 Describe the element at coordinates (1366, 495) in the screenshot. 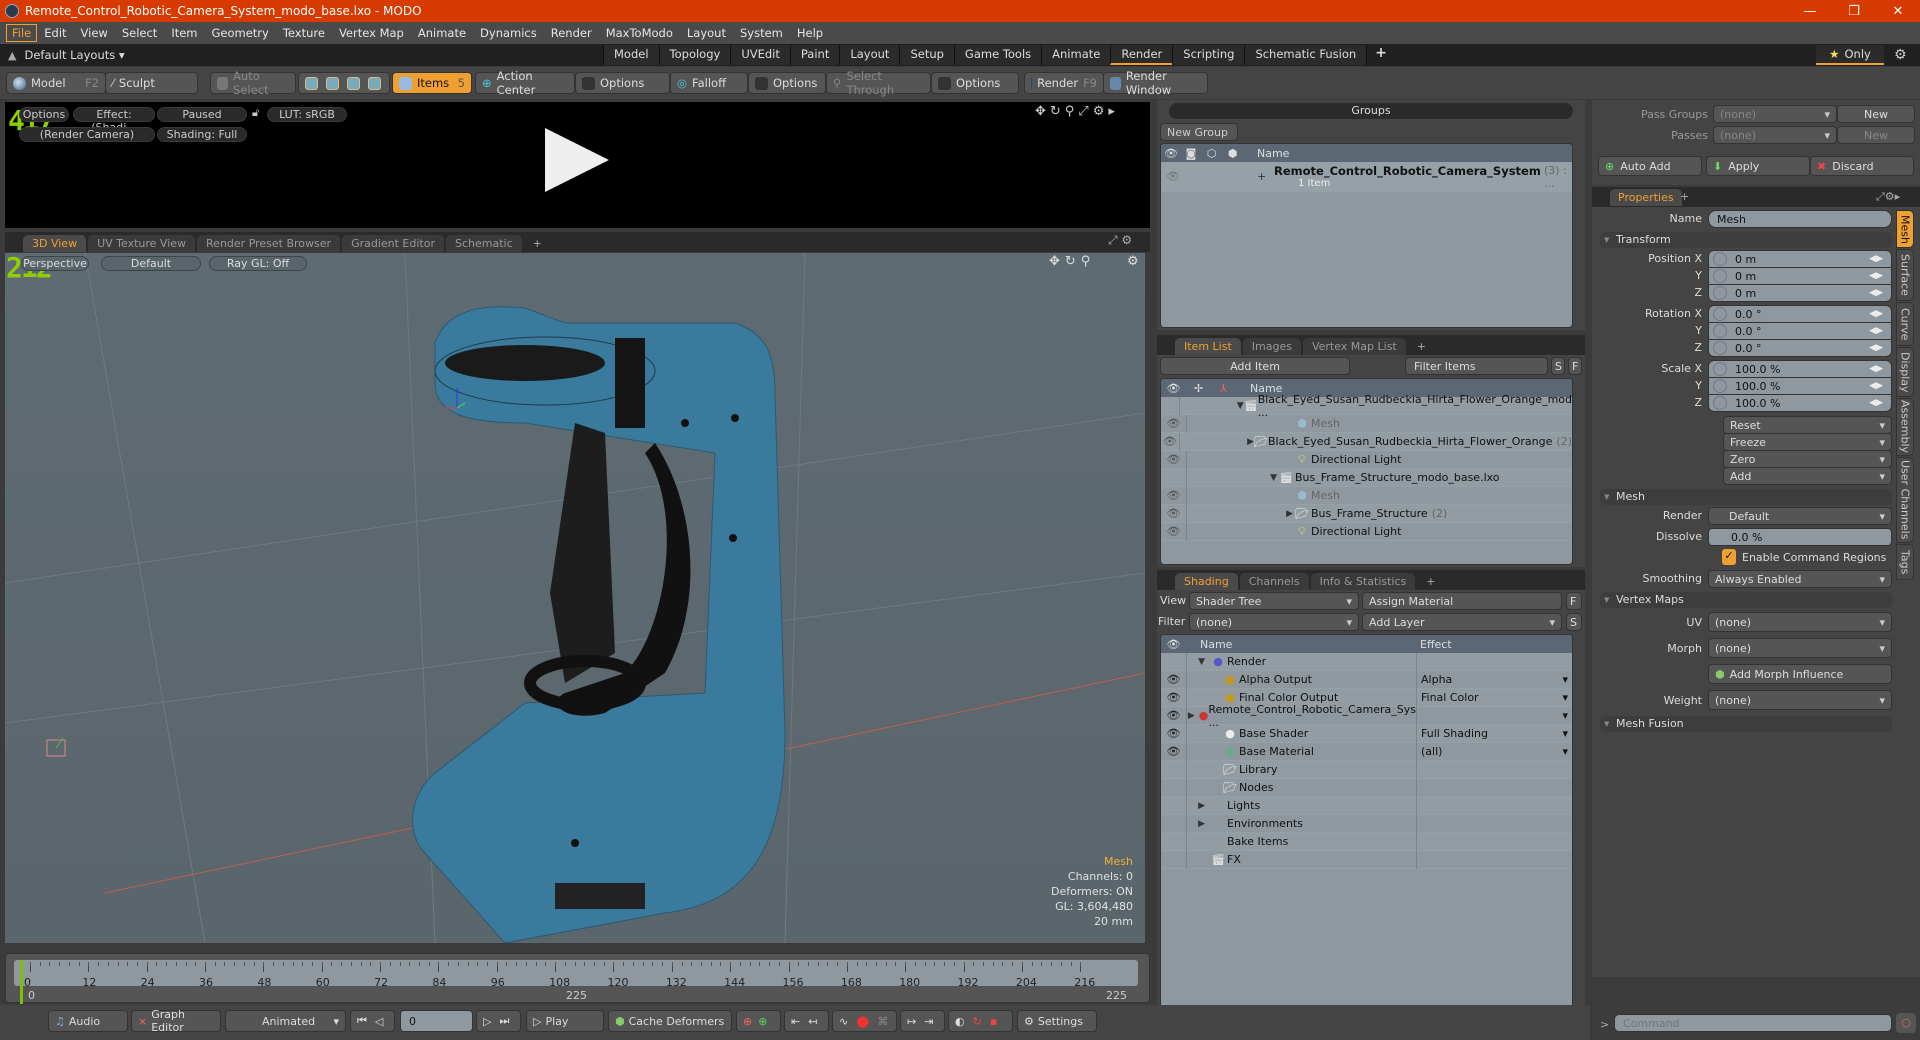

I see `item-list-row: 👁︎ ⬢ Mesh` at that location.